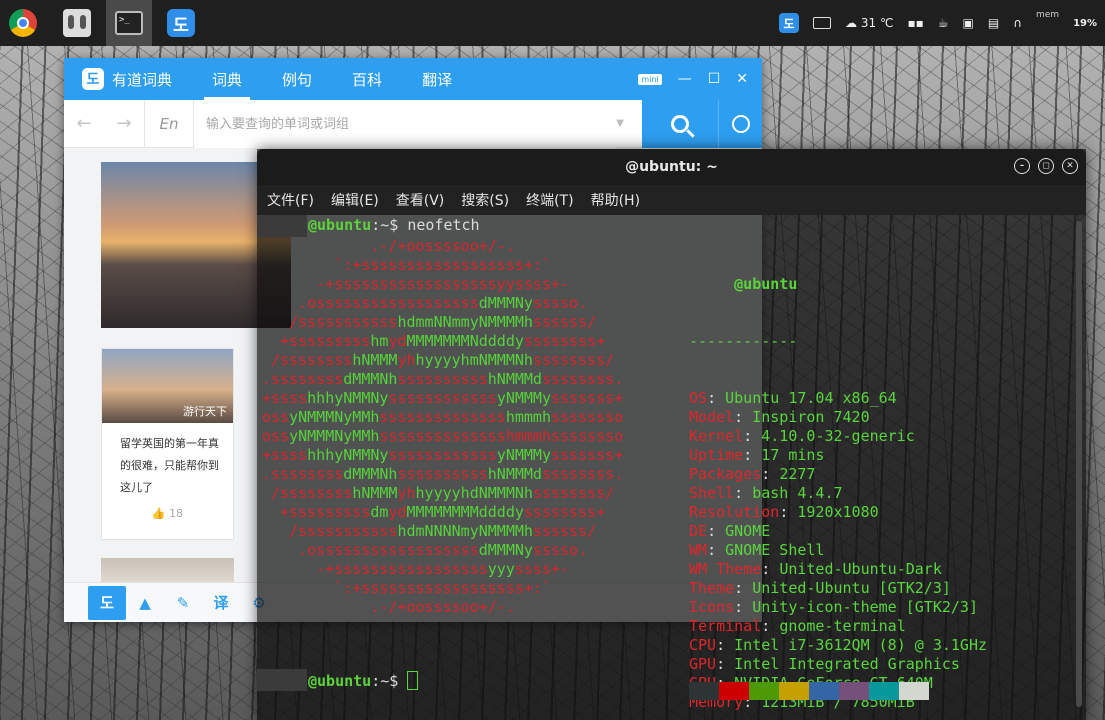 The image size is (1105, 720). What do you see at coordinates (145, 603) in the screenshot?
I see `image-translate-icon: ▲` at bounding box center [145, 603].